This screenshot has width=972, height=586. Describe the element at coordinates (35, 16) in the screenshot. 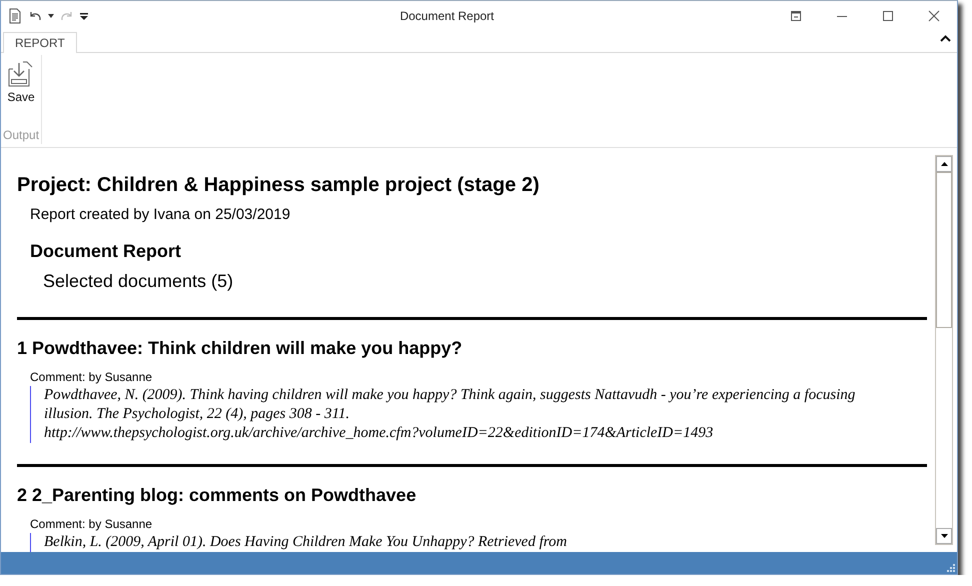

I see `undo-icon` at that location.